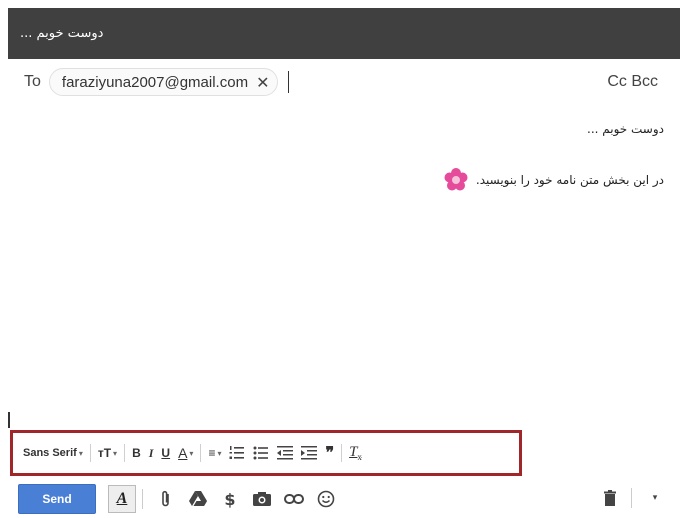 The height and width of the screenshot is (518, 680). I want to click on formatting-options-toggle: A, so click(122, 499).